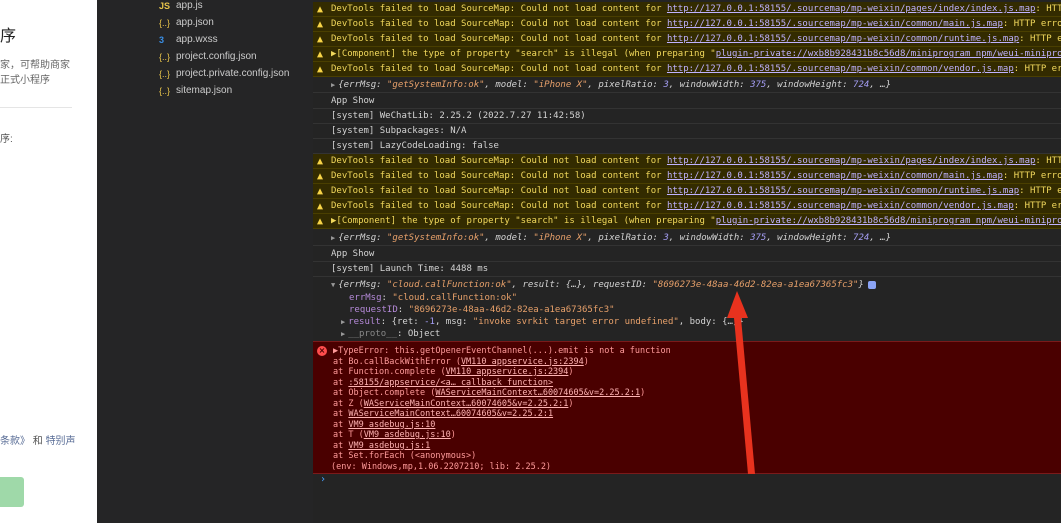  Describe the element at coordinates (233, 73) in the screenshot. I see `file-name: project.private.config.json` at that location.